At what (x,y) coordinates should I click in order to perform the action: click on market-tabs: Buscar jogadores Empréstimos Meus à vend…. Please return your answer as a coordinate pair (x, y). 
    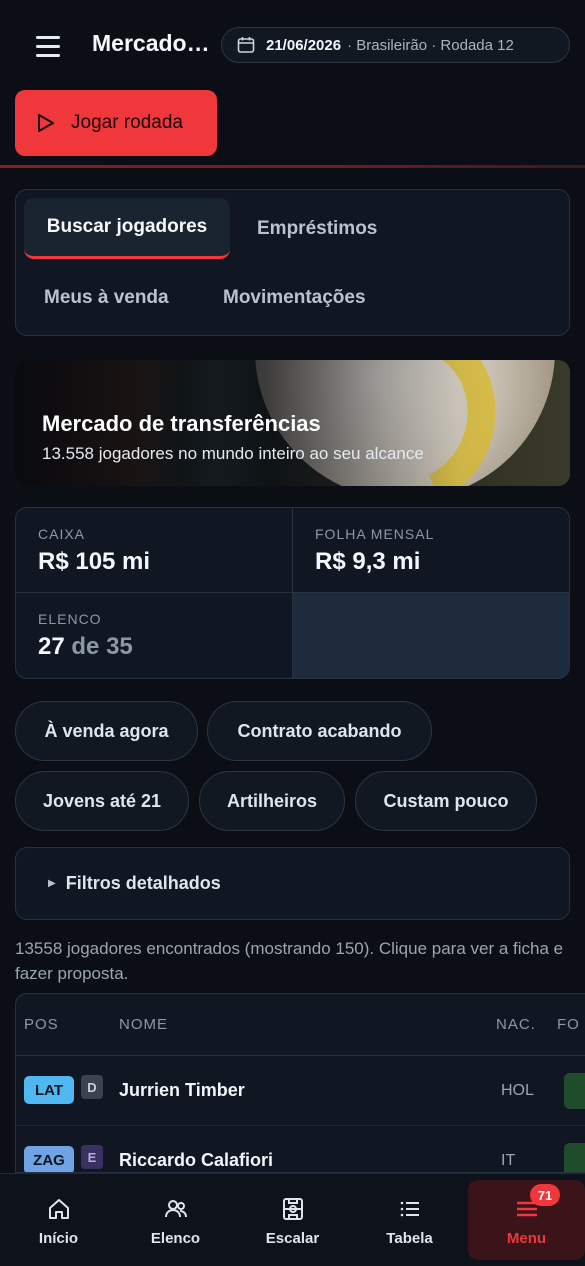
    Looking at the image, I should click on (292, 262).